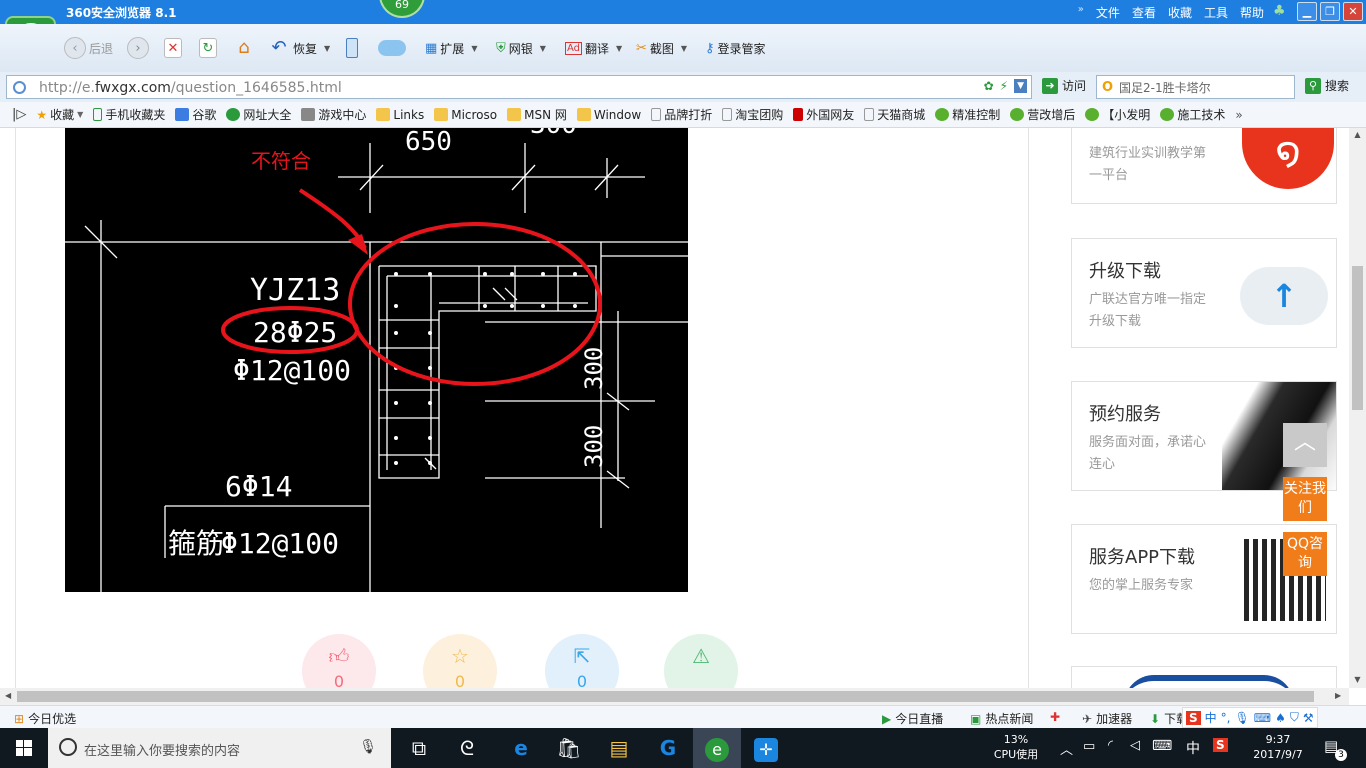 This screenshot has width=1366, height=768. I want to click on close-button: ✕, so click(1353, 11).